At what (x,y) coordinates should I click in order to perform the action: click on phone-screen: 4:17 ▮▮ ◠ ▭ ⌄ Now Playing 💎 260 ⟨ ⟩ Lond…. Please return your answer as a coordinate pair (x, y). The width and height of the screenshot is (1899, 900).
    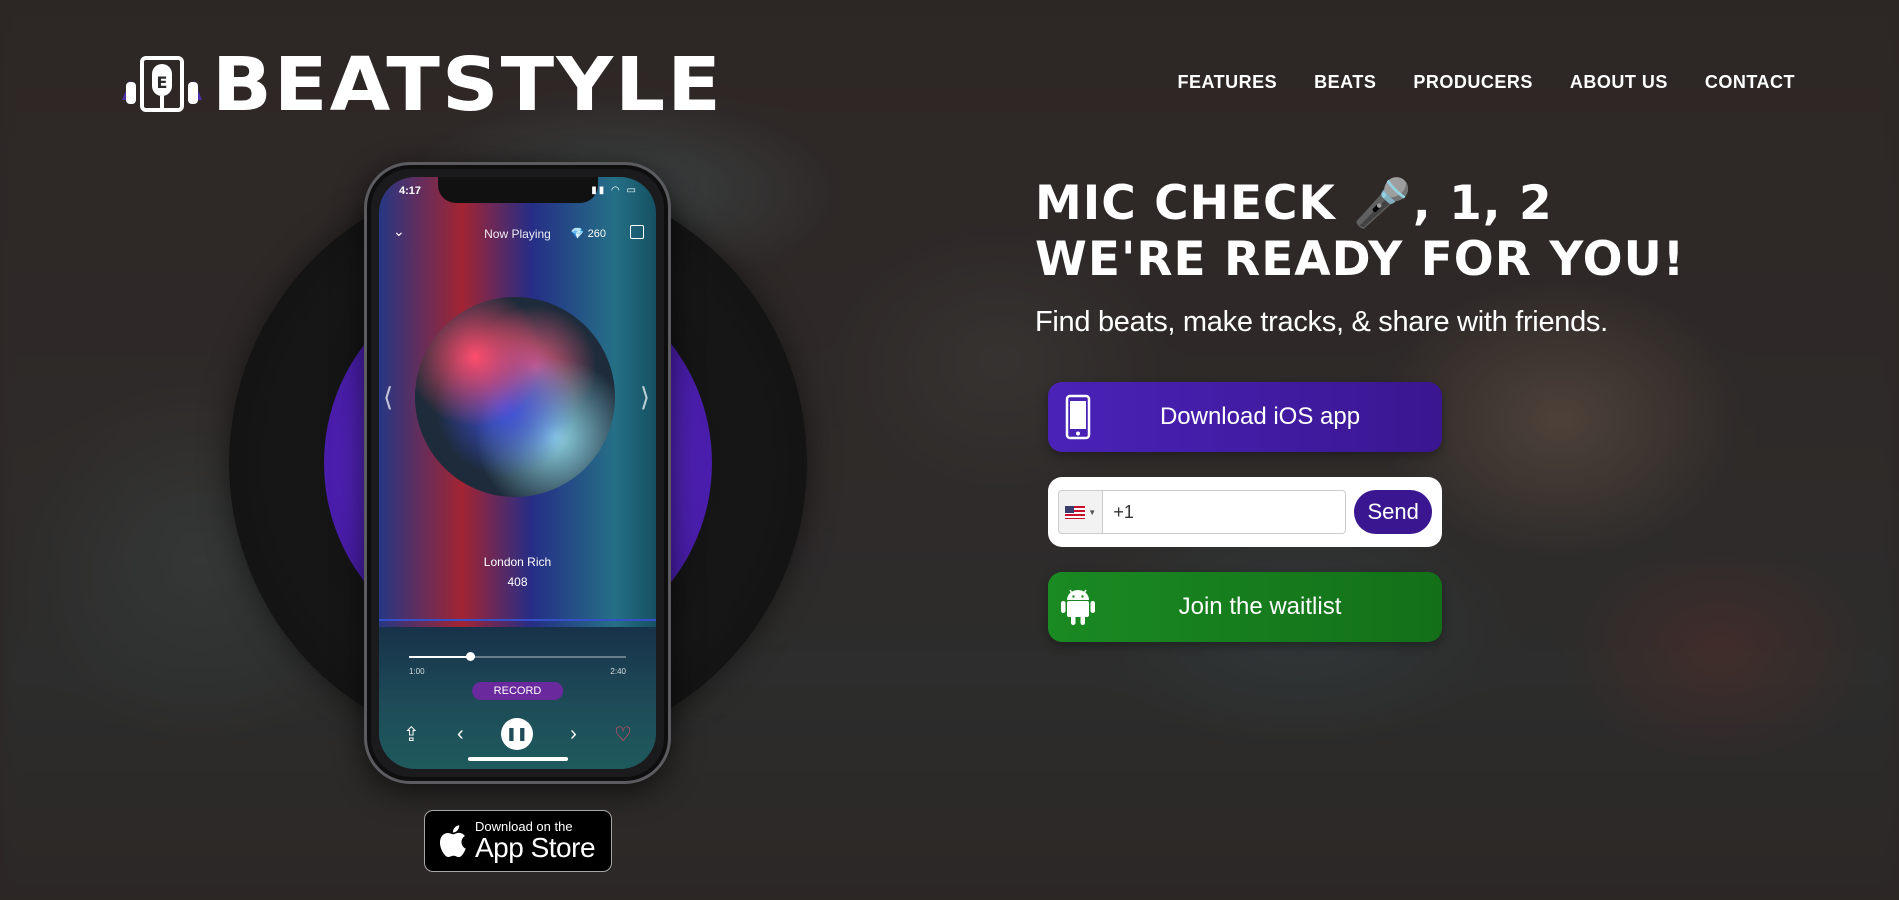
    Looking at the image, I should click on (517, 473).